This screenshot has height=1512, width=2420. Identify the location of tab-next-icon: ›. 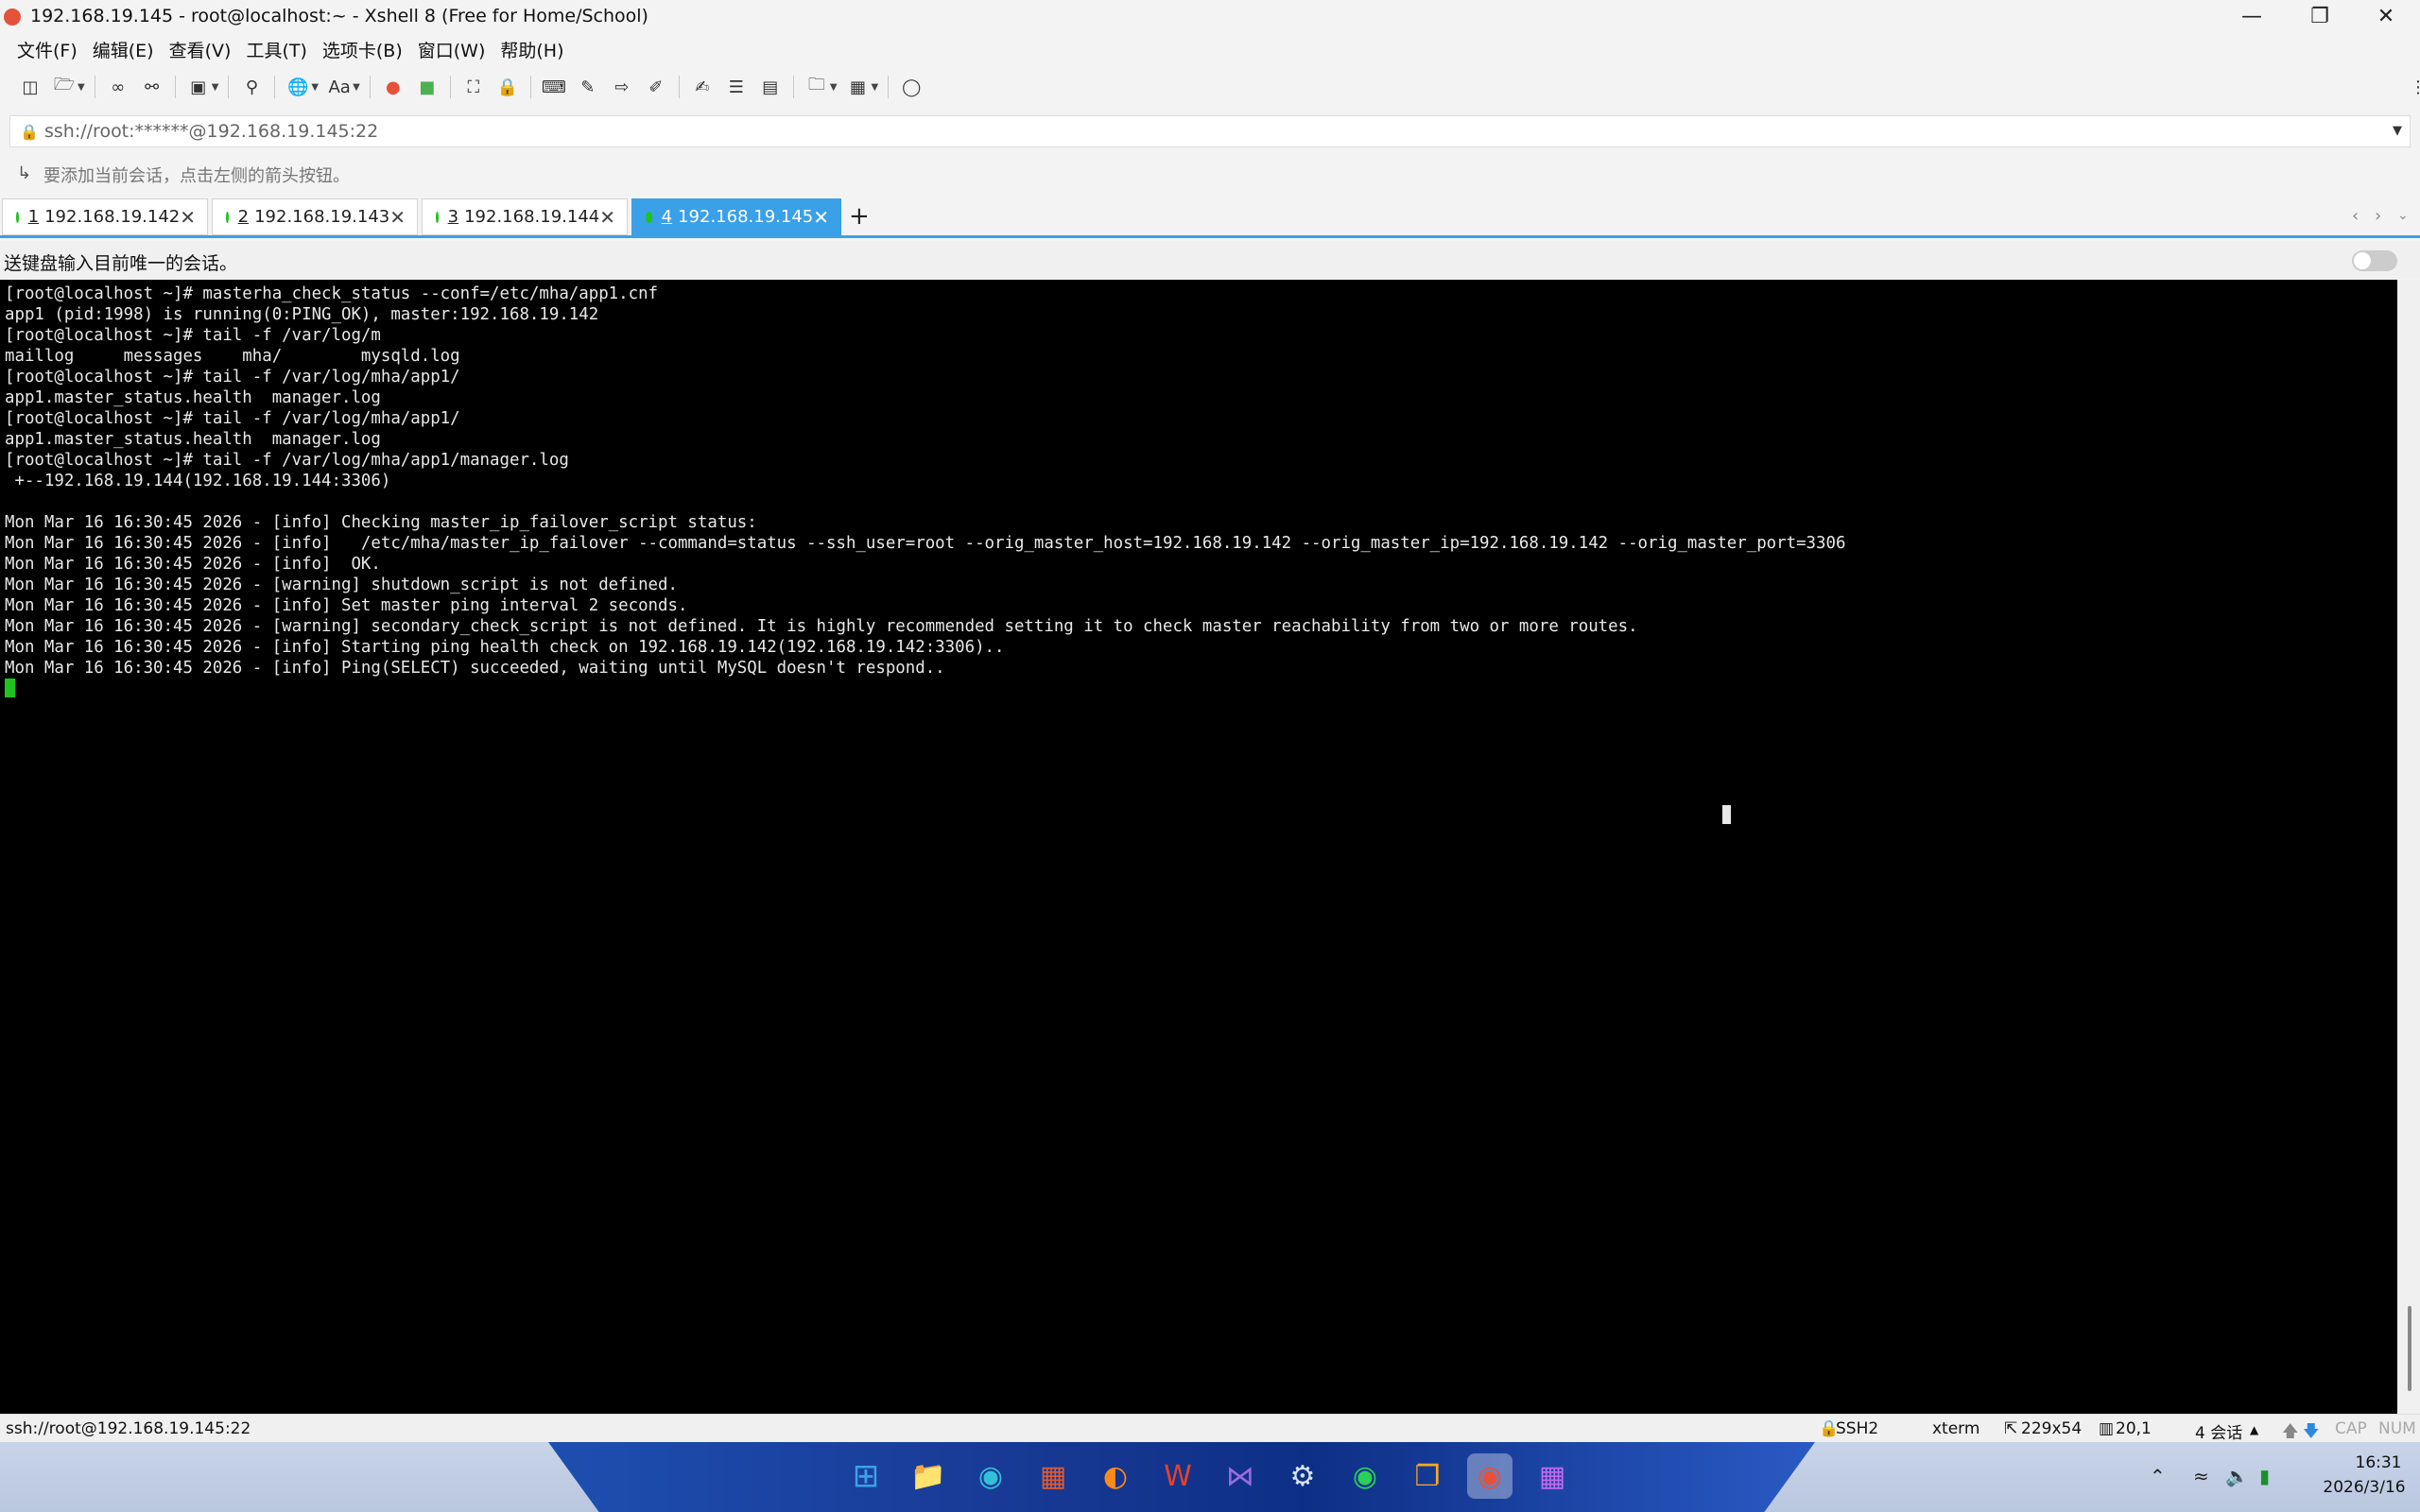
(2378, 216).